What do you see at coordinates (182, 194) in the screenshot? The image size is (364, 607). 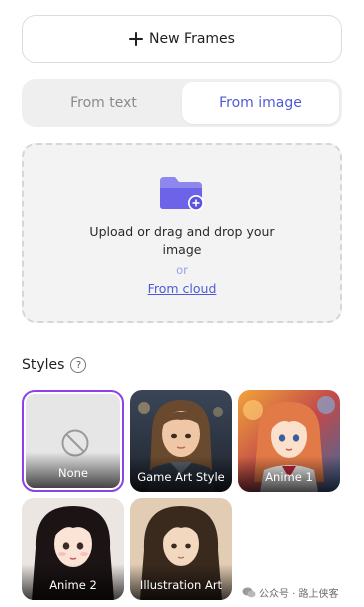 I see `folder-upload-icon` at bounding box center [182, 194].